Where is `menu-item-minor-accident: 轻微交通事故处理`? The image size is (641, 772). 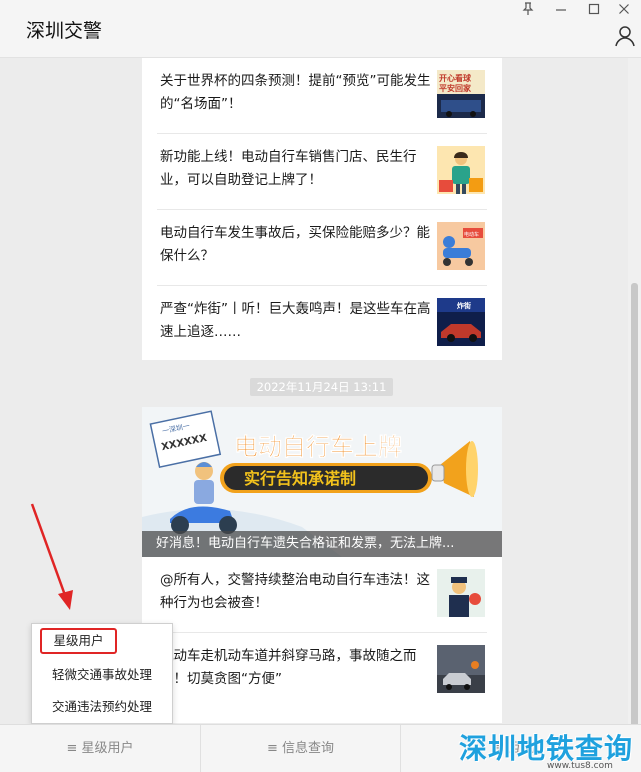
menu-item-minor-accident: 轻微交通事故处理 is located at coordinates (102, 675).